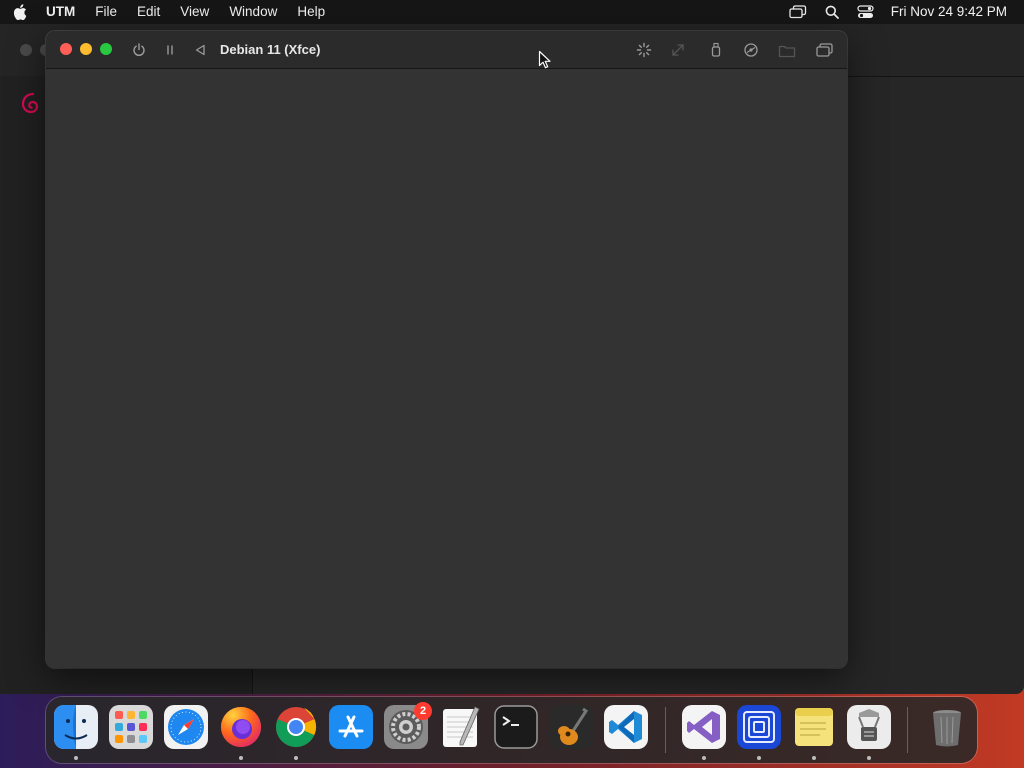 The image size is (1024, 768). What do you see at coordinates (86, 49) in the screenshot?
I see `minimize-button` at bounding box center [86, 49].